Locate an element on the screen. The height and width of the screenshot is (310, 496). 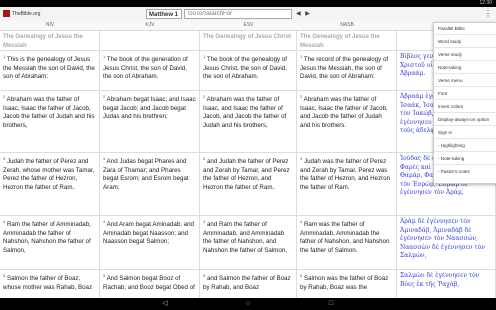
menu-item-note-taking: Note-taking is located at coordinates (465, 68).